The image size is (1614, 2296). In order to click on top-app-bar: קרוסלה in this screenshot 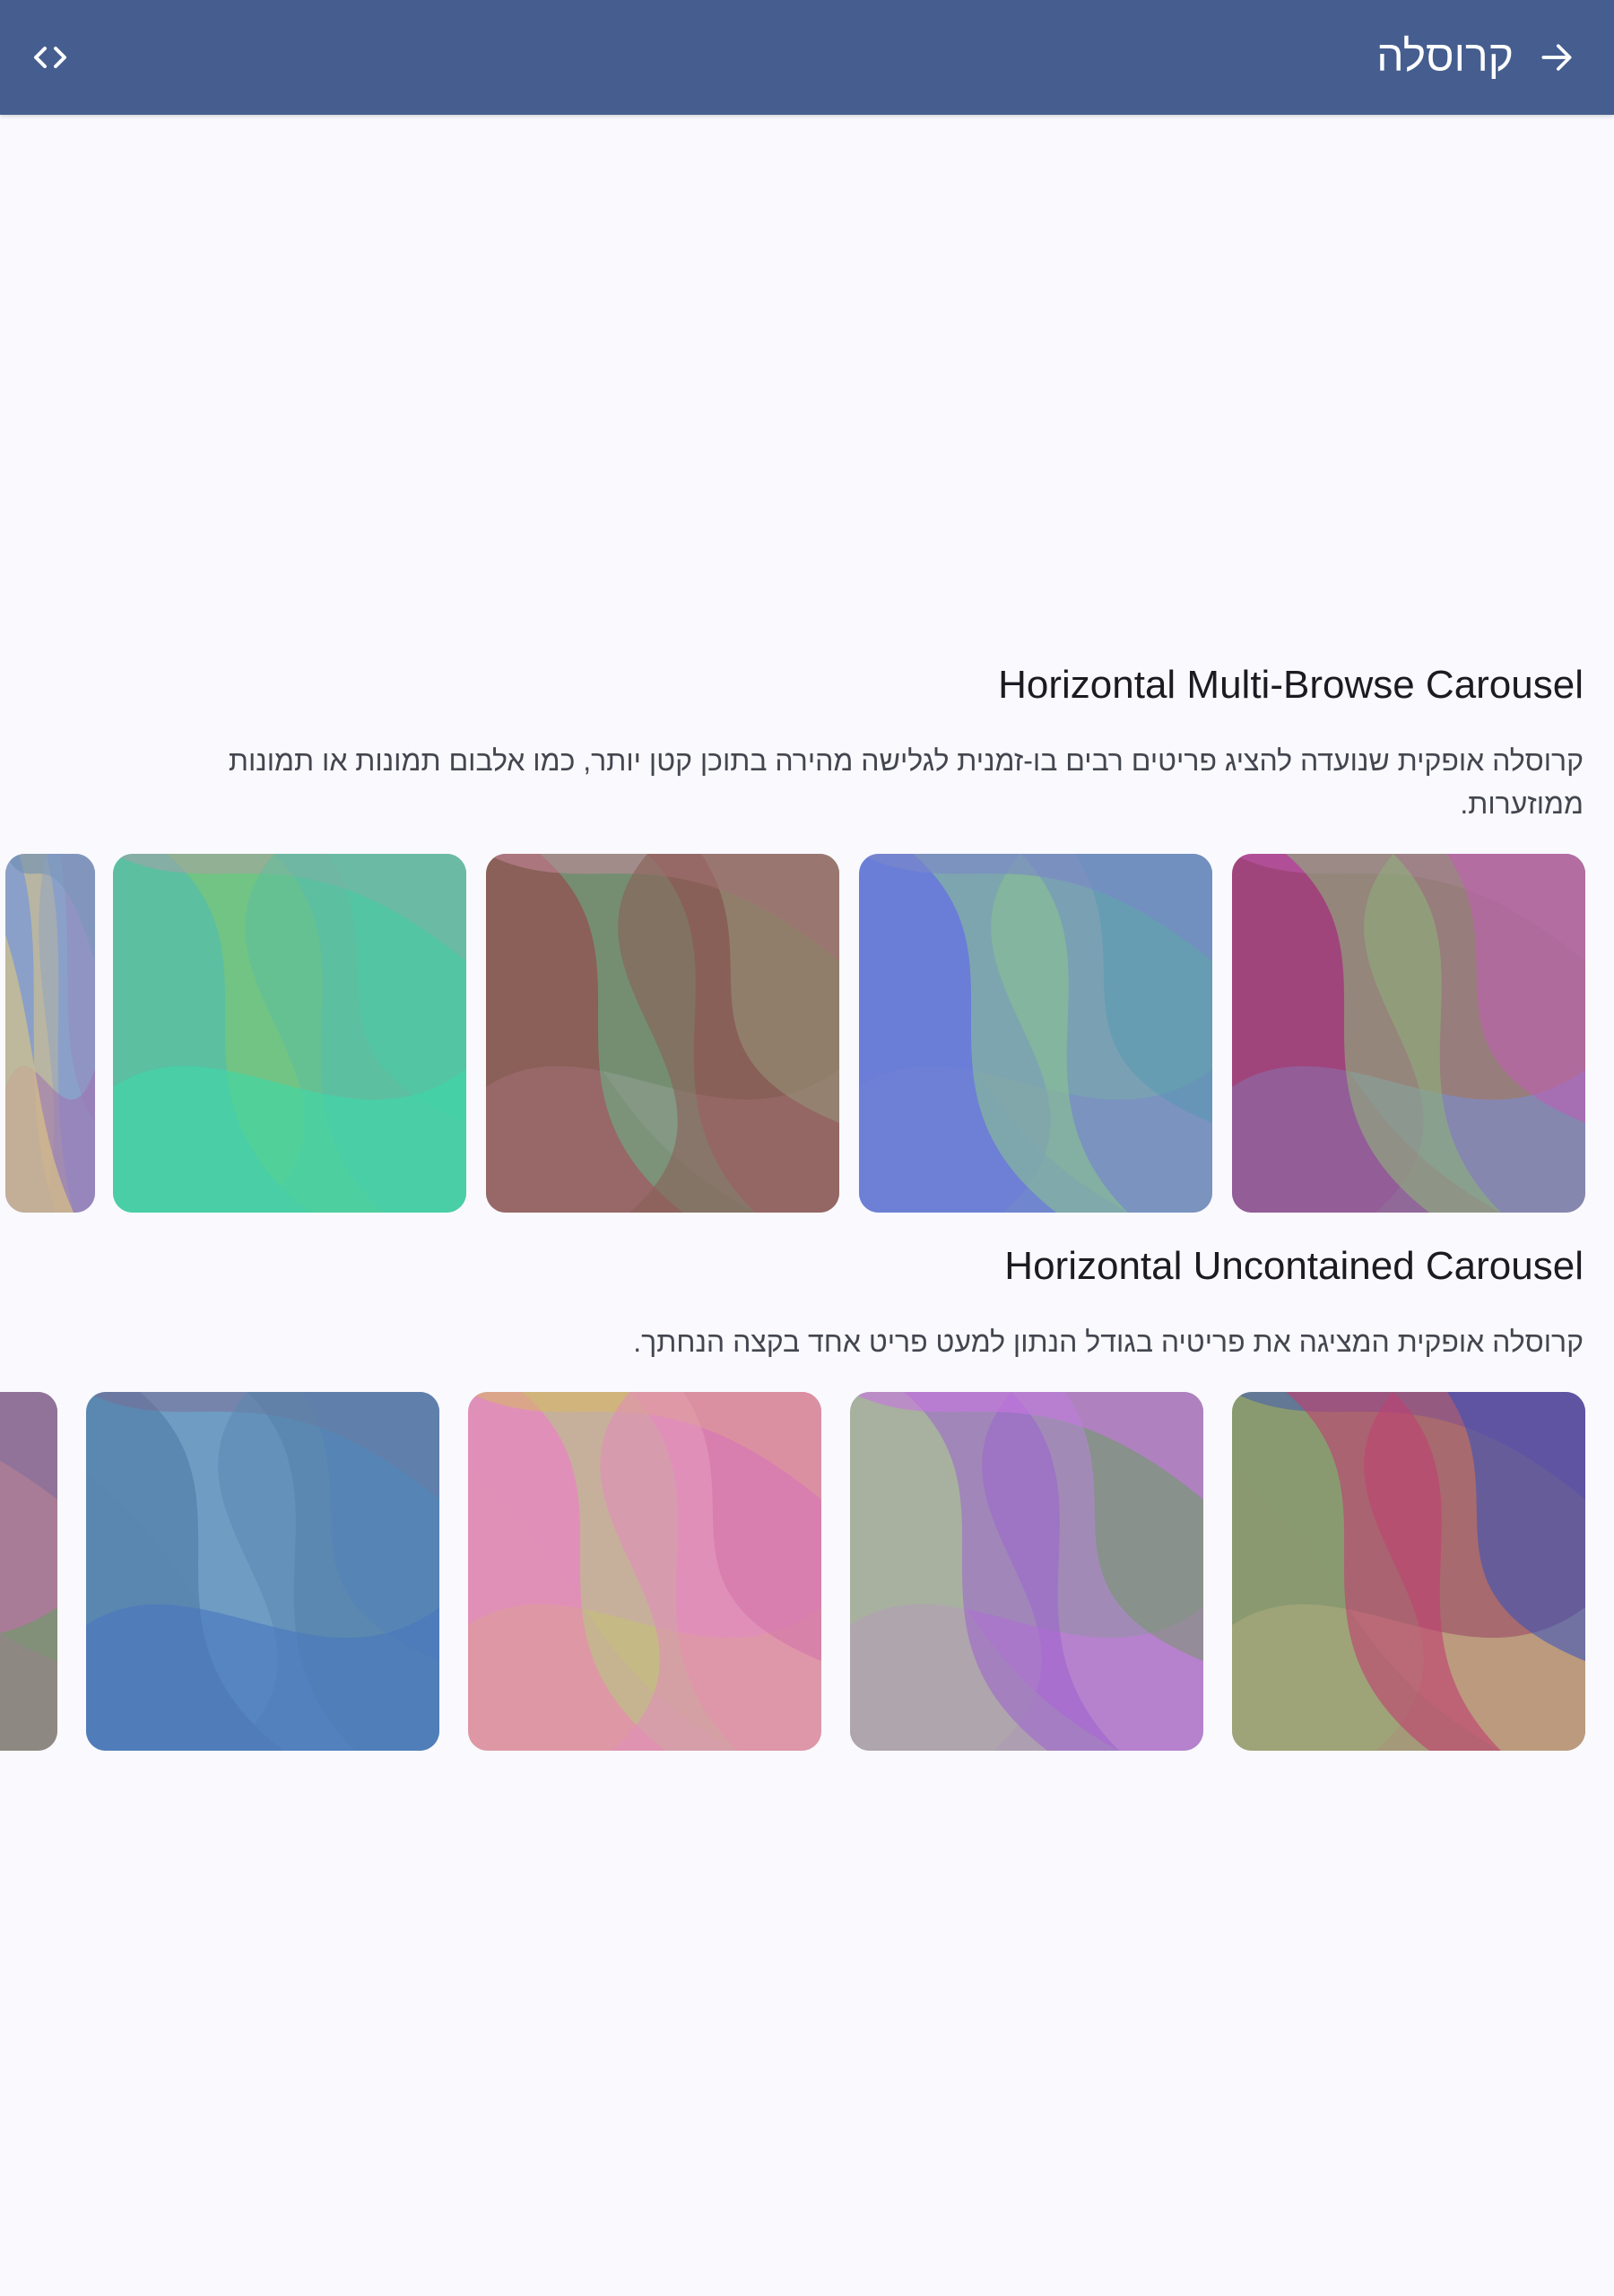, I will do `click(807, 57)`.